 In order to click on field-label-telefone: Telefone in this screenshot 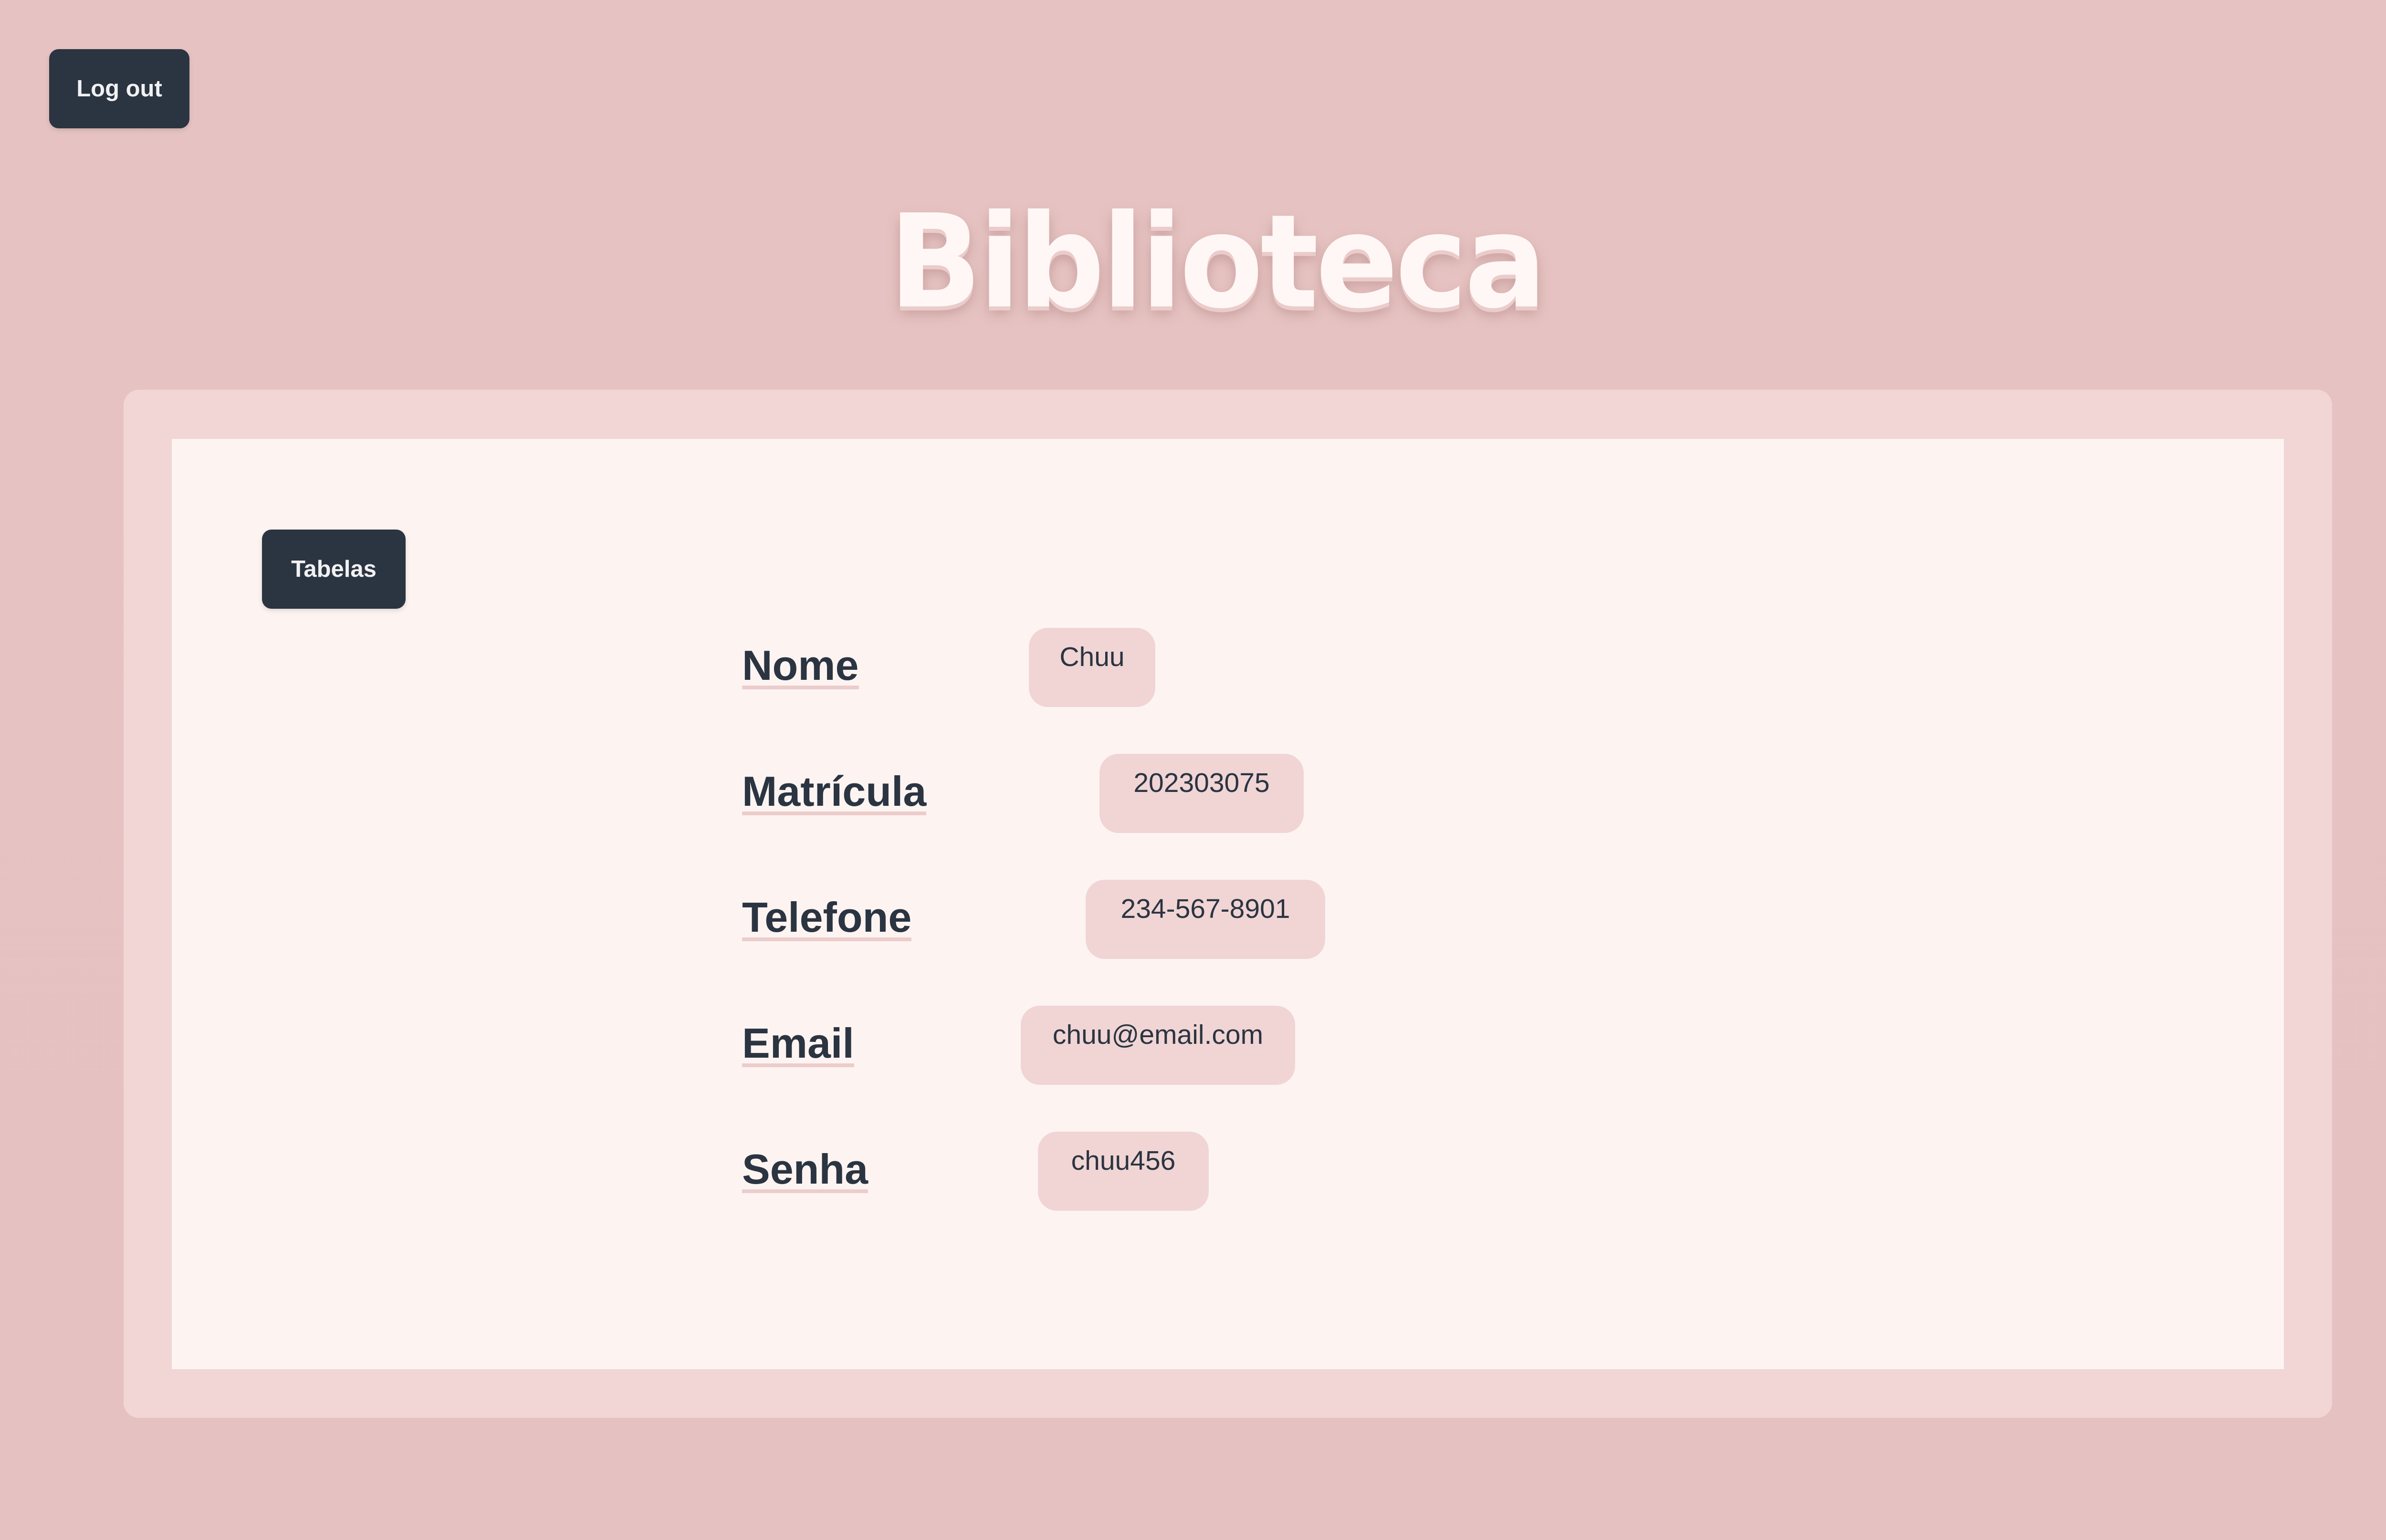, I will do `click(827, 918)`.